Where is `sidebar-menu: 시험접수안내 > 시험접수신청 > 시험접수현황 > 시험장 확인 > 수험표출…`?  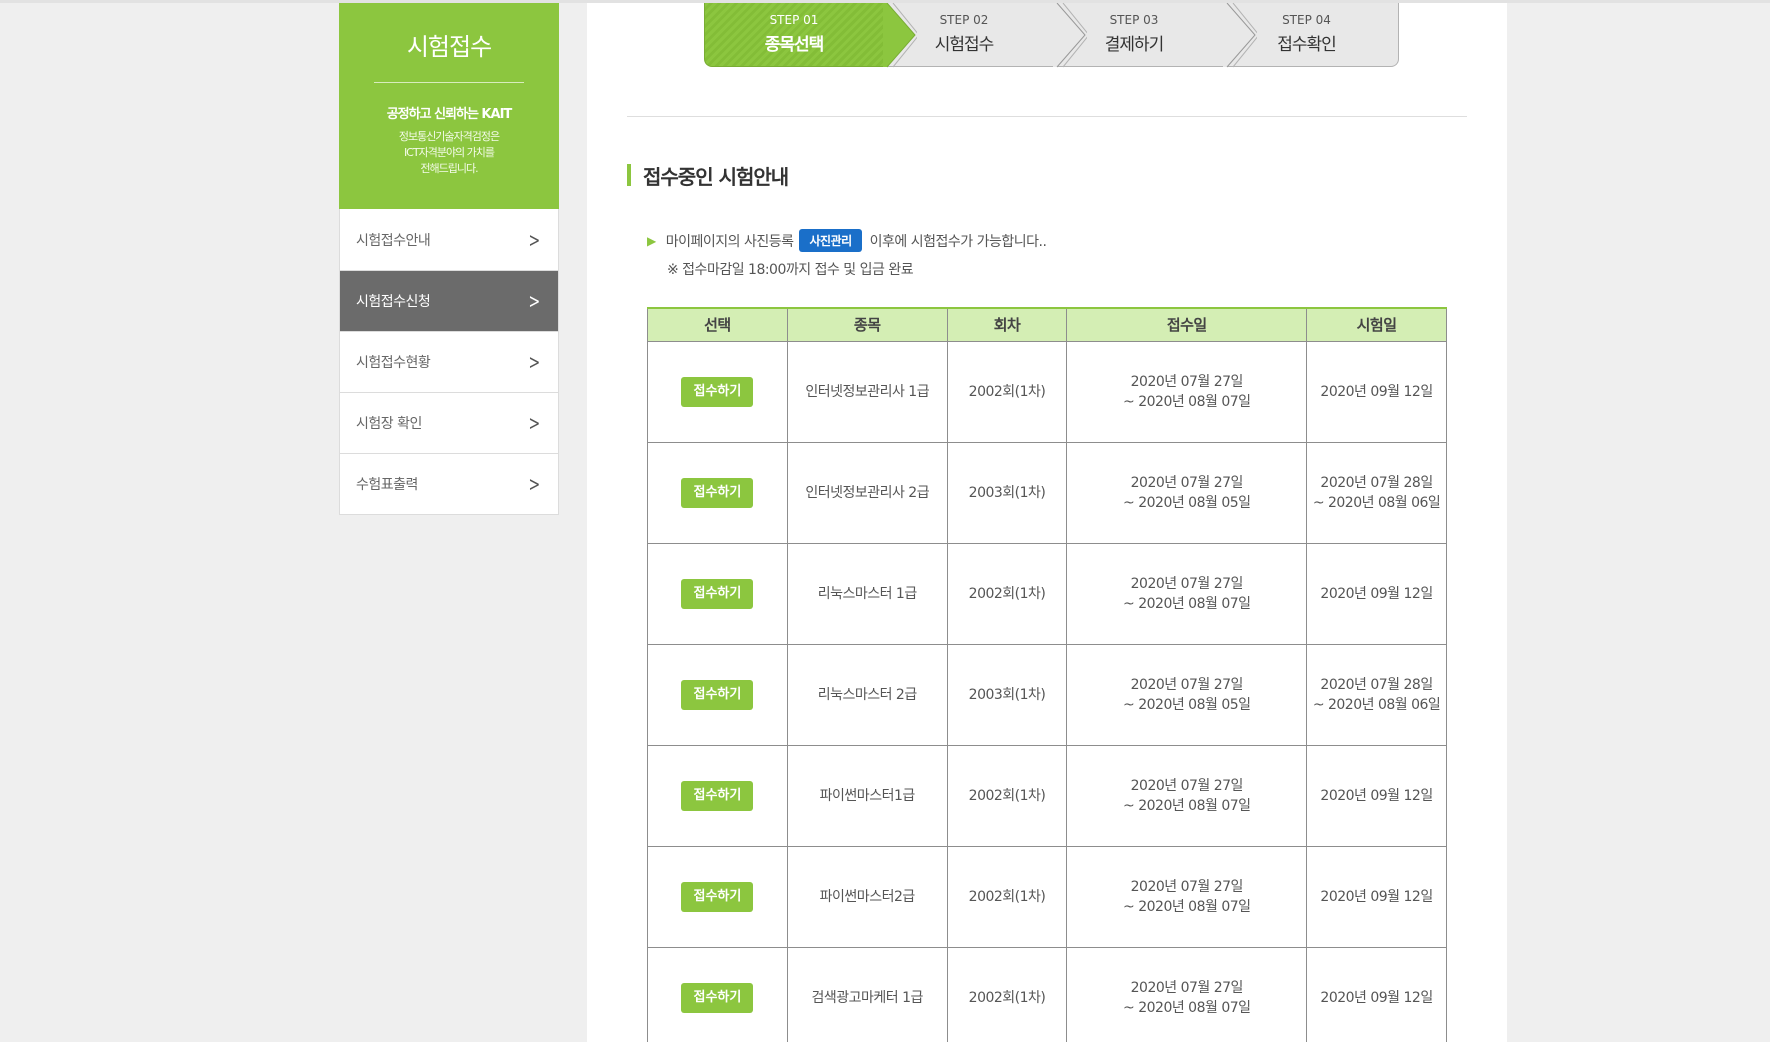 sidebar-menu: 시험접수안내 > 시험접수신청 > 시험접수현황 > 시험장 확인 > 수험표출… is located at coordinates (449, 362).